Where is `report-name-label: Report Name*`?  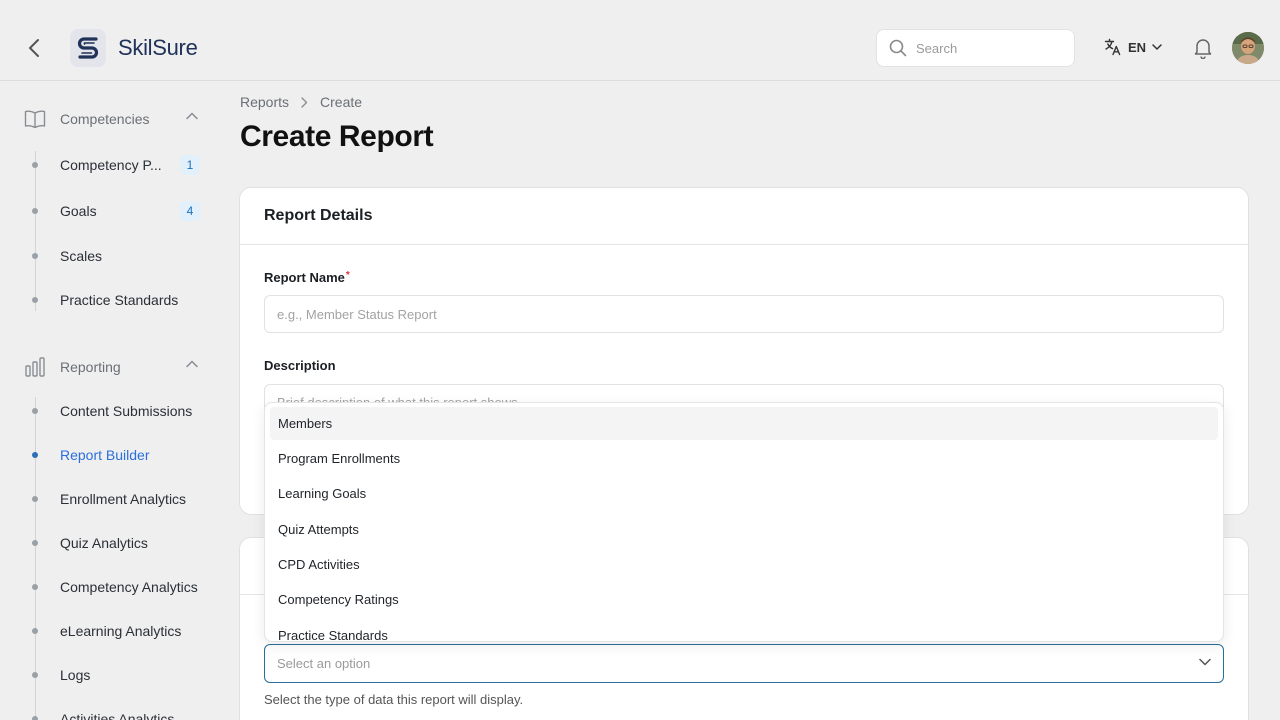 report-name-label: Report Name* is located at coordinates (307, 277).